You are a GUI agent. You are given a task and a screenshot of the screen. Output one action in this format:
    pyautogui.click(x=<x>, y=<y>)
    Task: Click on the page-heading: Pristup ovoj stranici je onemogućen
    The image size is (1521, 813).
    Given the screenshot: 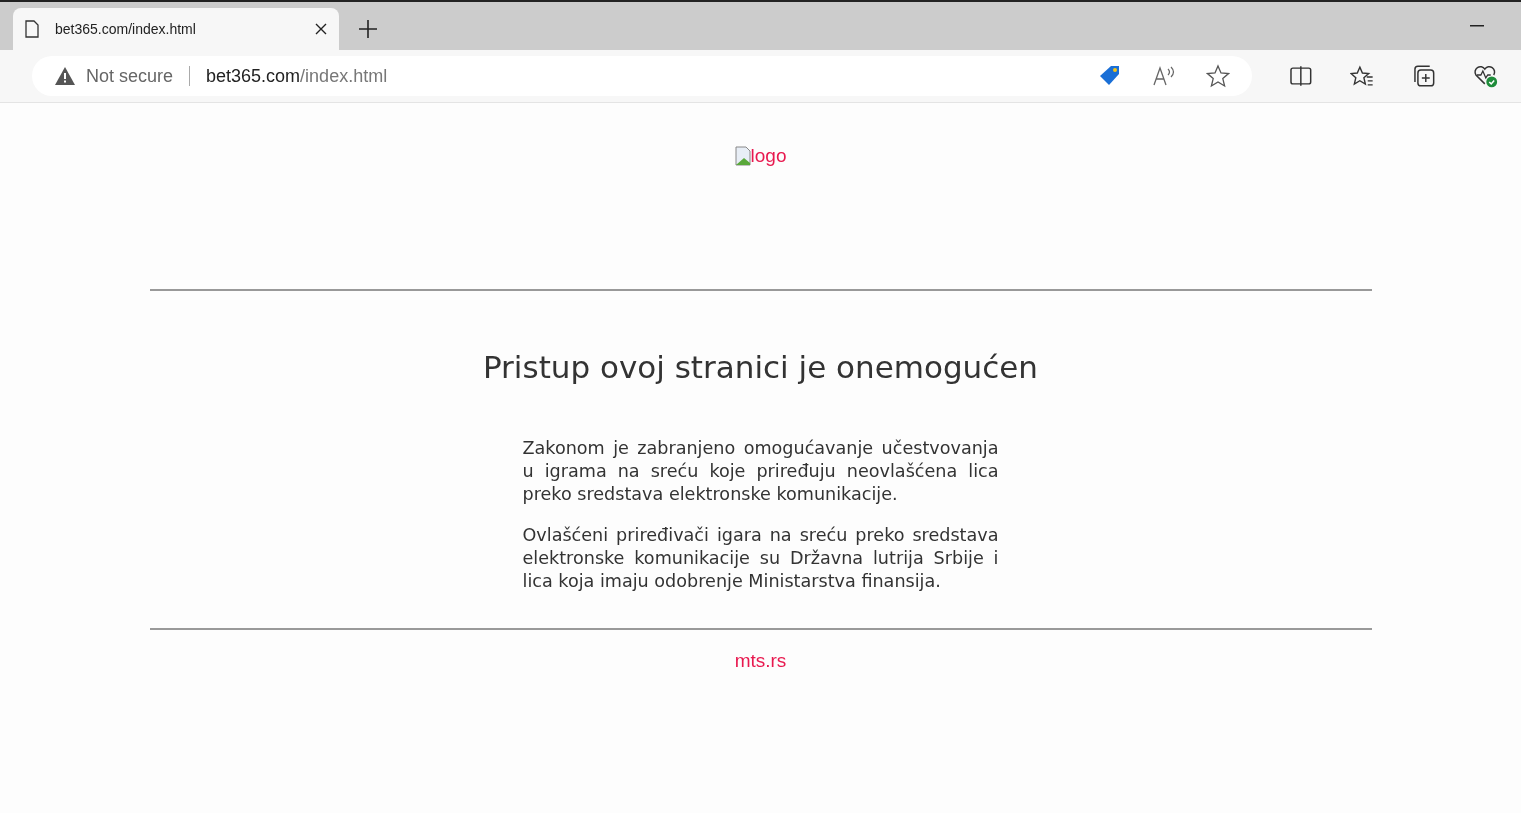 What is the action you would take?
    pyautogui.click(x=760, y=367)
    